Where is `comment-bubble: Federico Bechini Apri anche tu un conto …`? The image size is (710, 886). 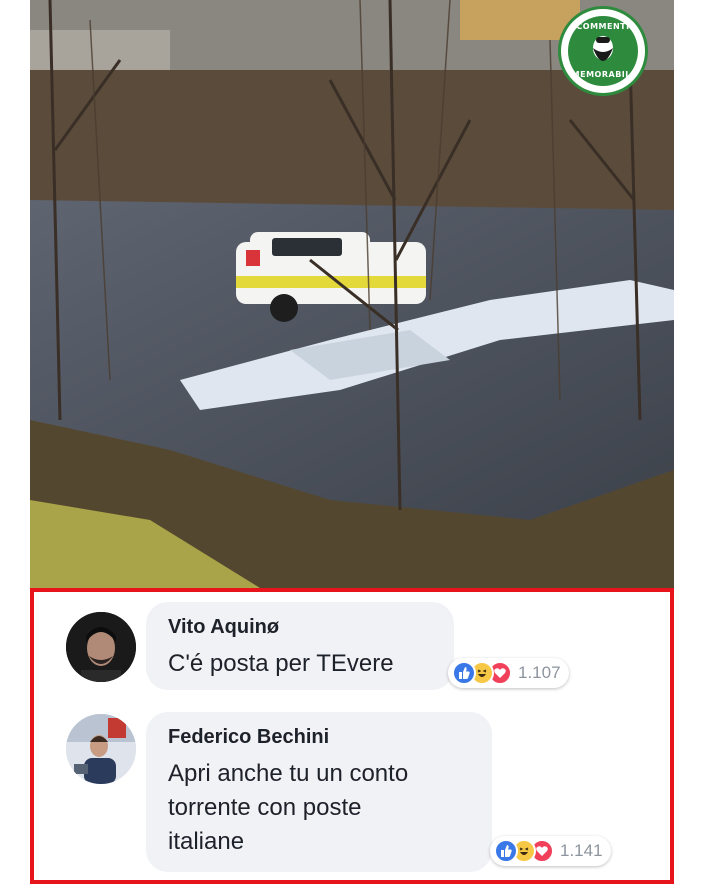
comment-bubble: Federico Bechini Apri anche tu un conto … is located at coordinates (319, 792).